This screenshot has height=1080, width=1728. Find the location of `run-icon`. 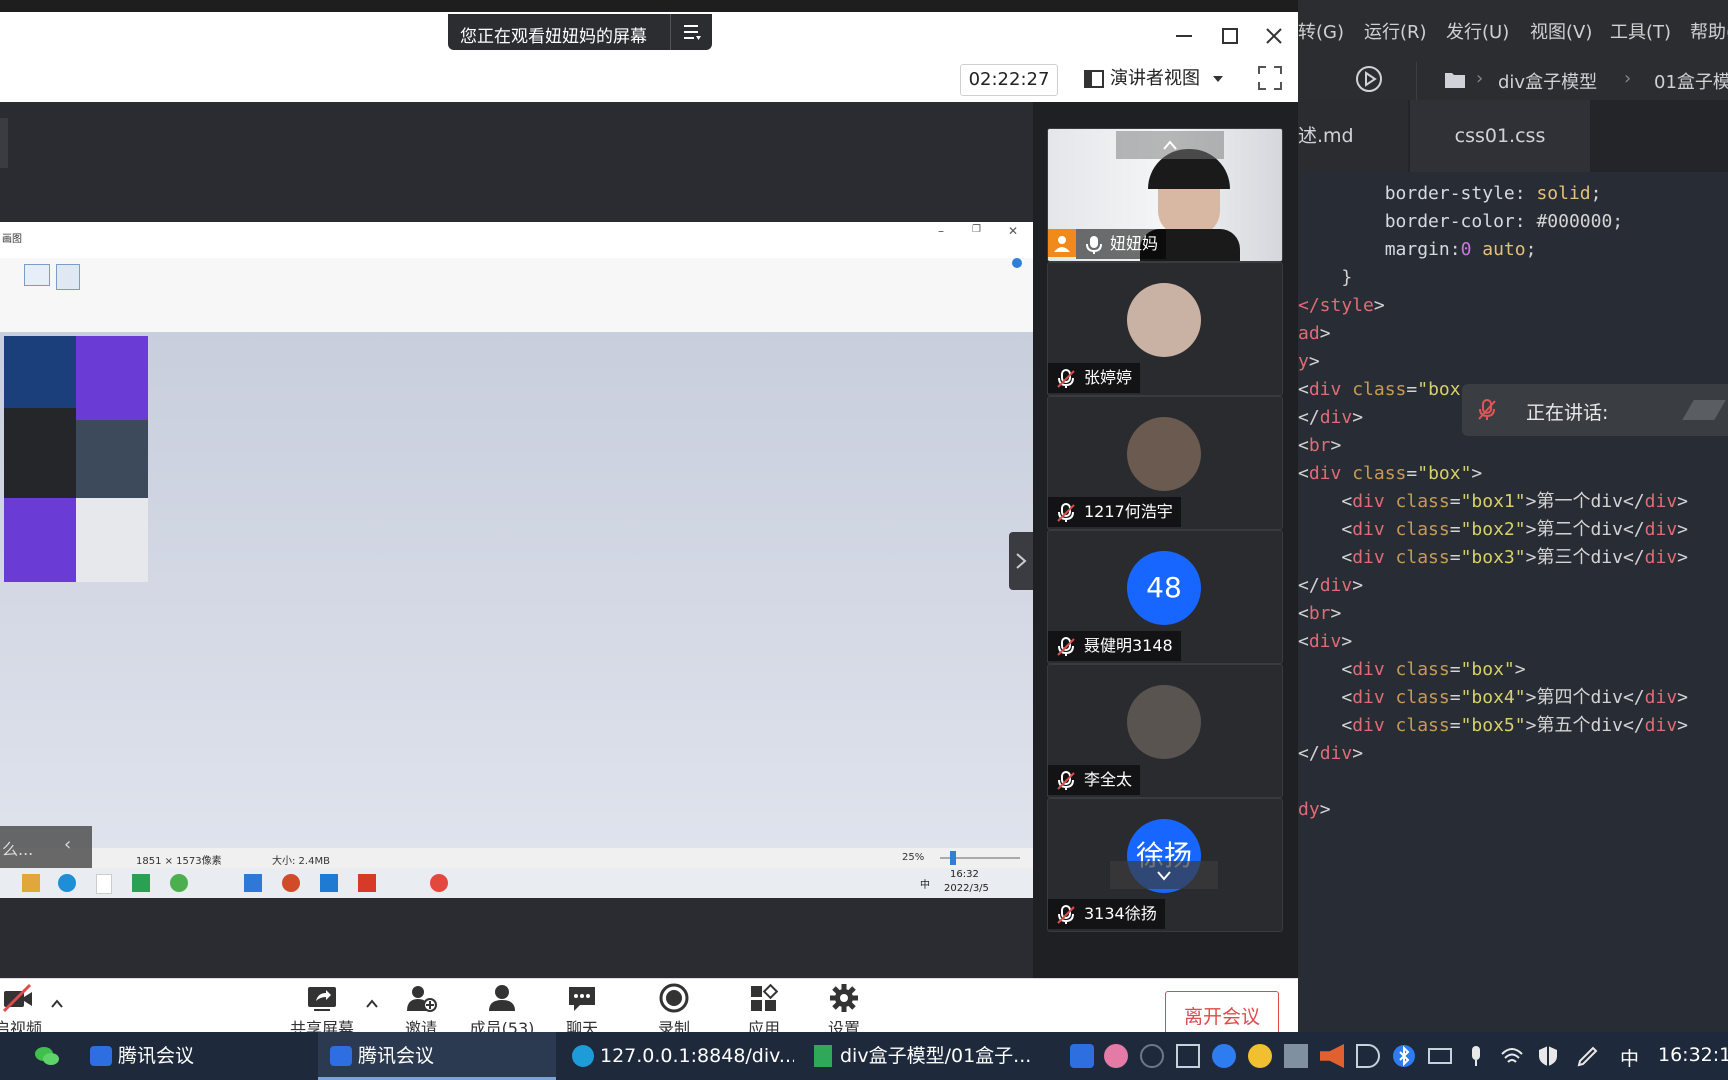

run-icon is located at coordinates (1369, 79).